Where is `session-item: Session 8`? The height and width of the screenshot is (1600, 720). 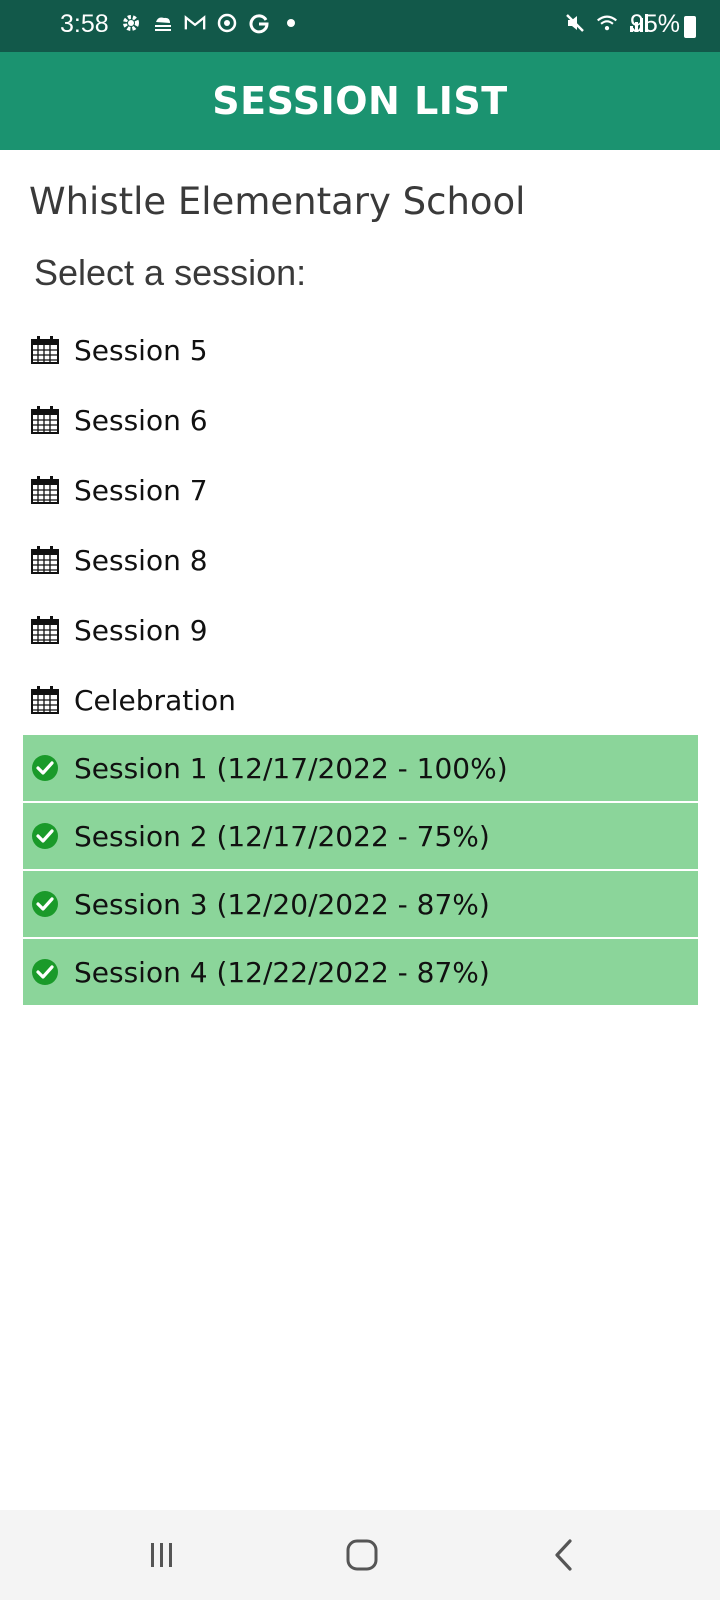 session-item: Session 8 is located at coordinates (360, 560).